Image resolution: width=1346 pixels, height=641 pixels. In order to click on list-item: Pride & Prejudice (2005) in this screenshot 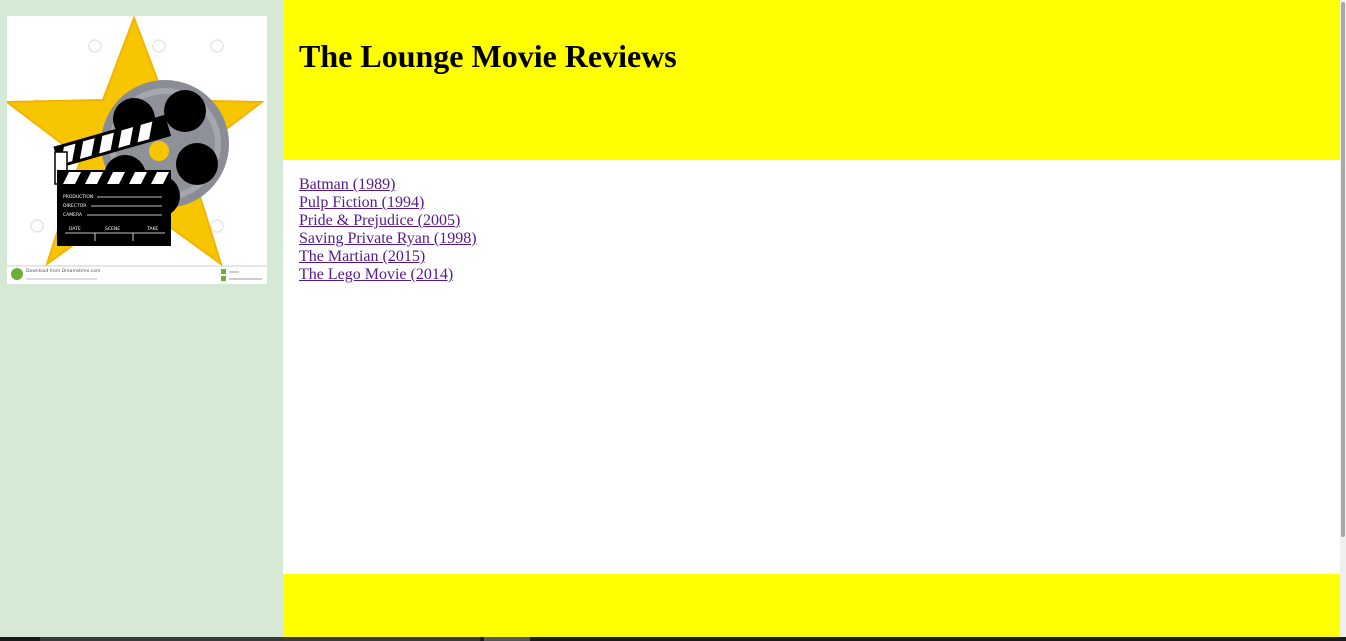, I will do `click(388, 221)`.